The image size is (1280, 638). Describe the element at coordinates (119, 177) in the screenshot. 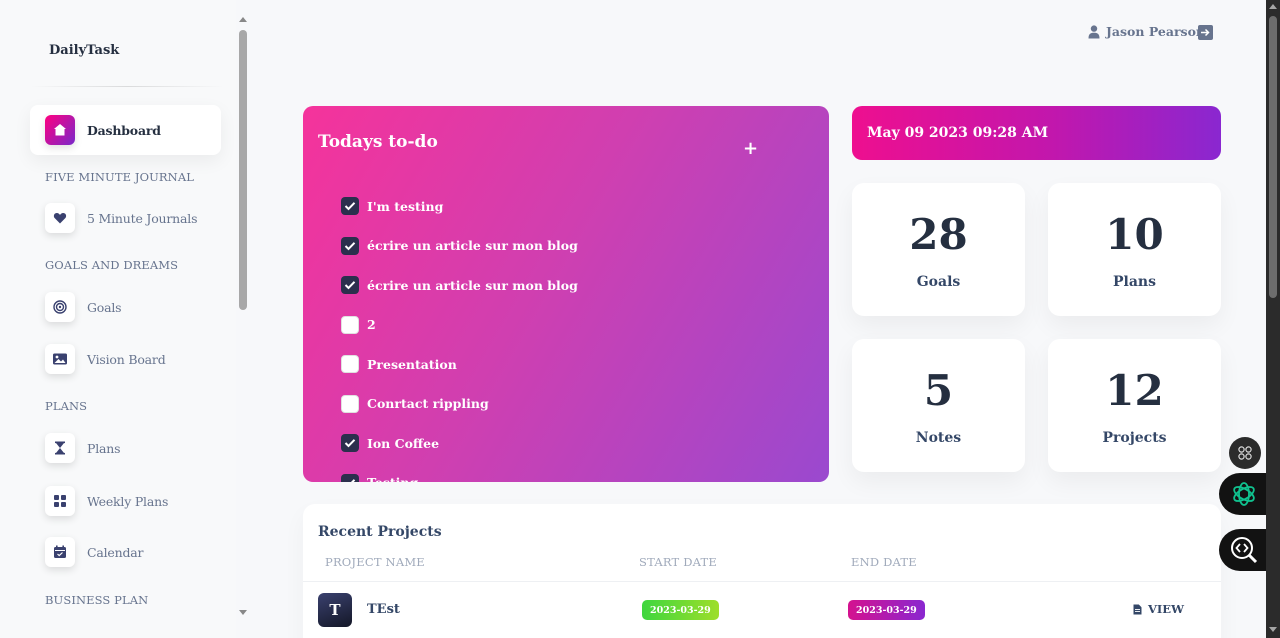

I see `section-title: FIVE MINUTE JOURNAL` at that location.